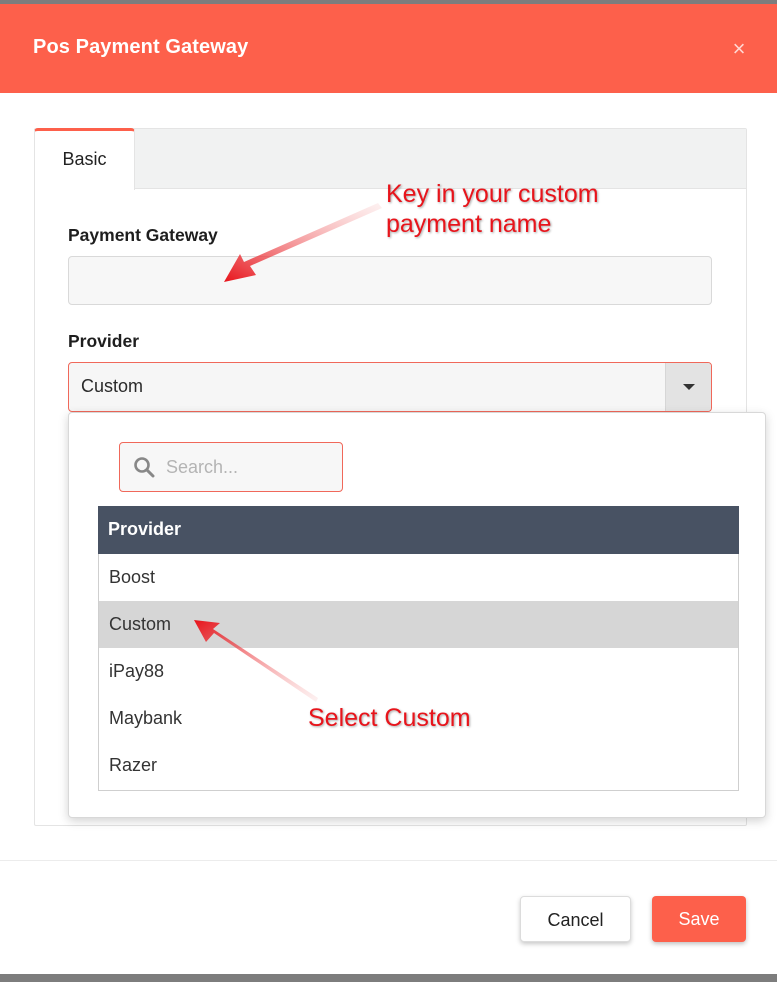 The image size is (777, 982). What do you see at coordinates (389, 718) in the screenshot?
I see `annotation-select-hint: Select Custom` at bounding box center [389, 718].